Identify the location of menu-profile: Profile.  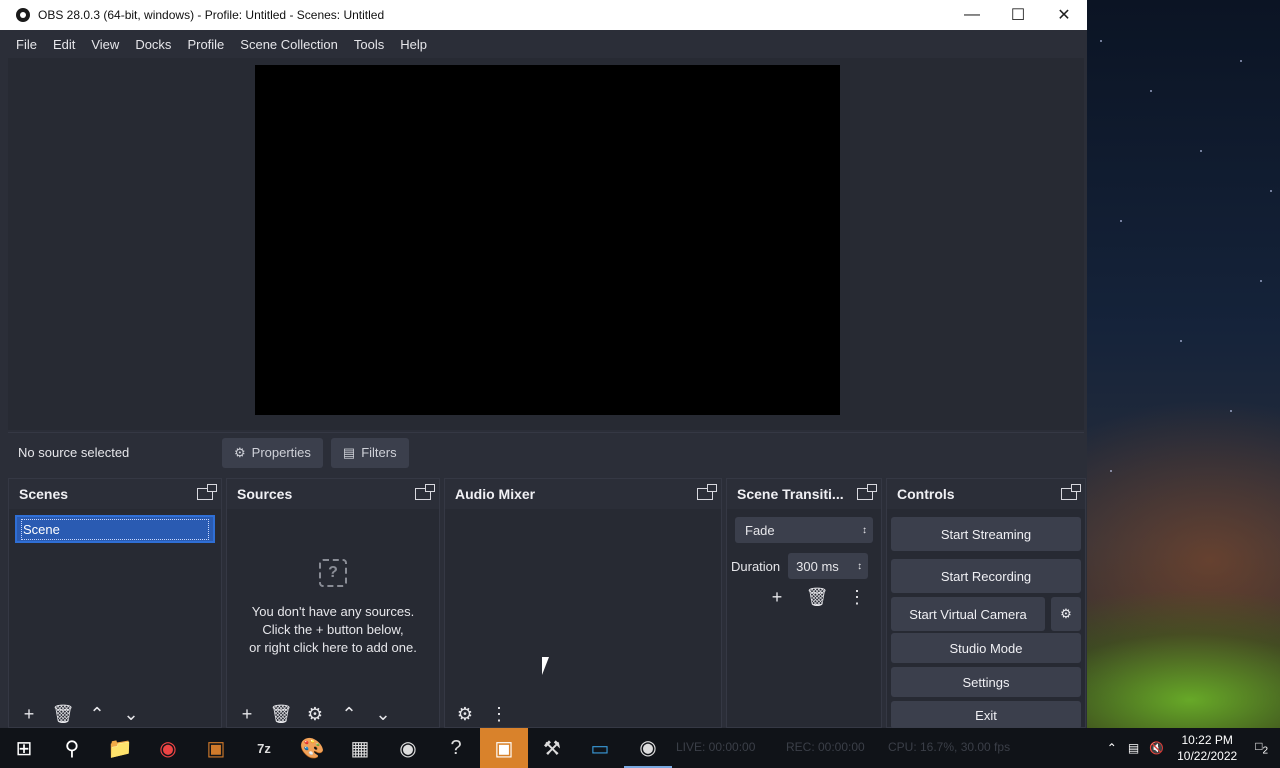
(205, 44).